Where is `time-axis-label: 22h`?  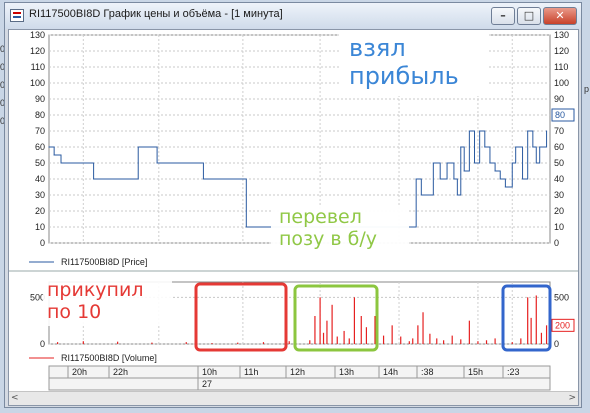
time-axis-label: 22h is located at coordinates (120, 372).